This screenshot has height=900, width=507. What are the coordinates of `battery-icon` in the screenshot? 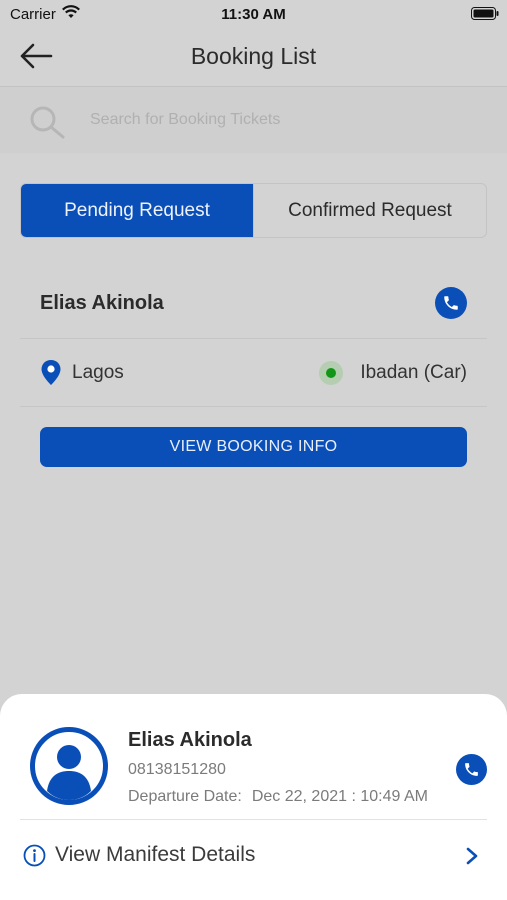 It's located at (485, 13).